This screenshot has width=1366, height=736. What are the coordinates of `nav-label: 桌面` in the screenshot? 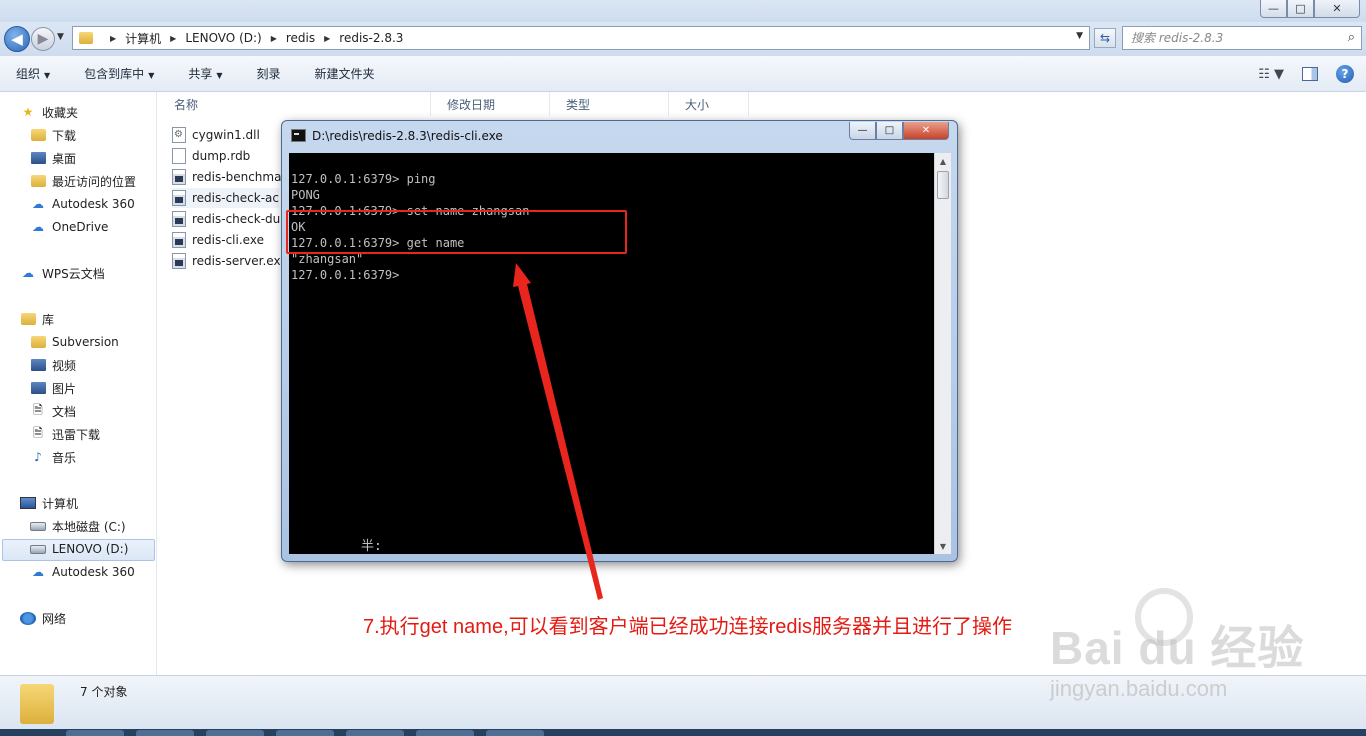 It's located at (64, 158).